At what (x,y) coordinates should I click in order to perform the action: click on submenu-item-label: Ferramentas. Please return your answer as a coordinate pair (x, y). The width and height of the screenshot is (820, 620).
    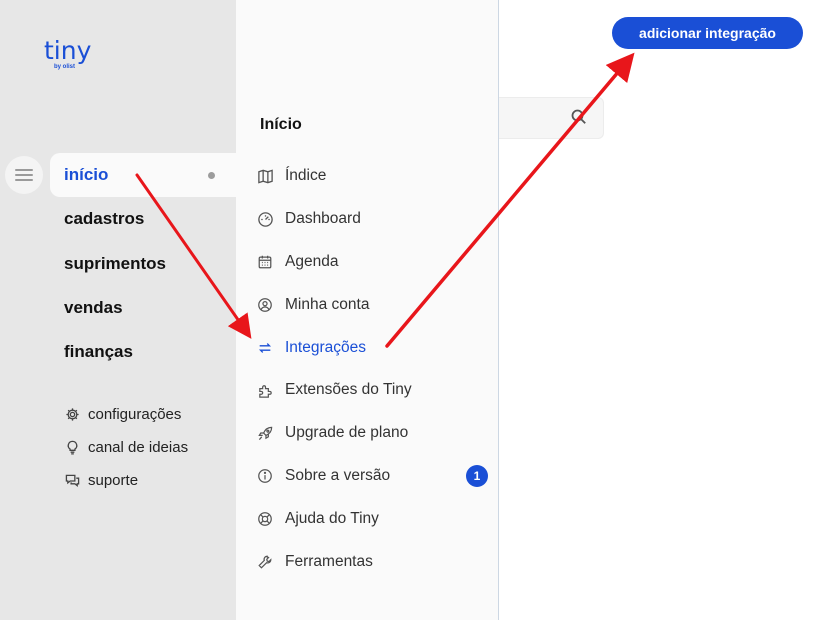
    Looking at the image, I should click on (329, 561).